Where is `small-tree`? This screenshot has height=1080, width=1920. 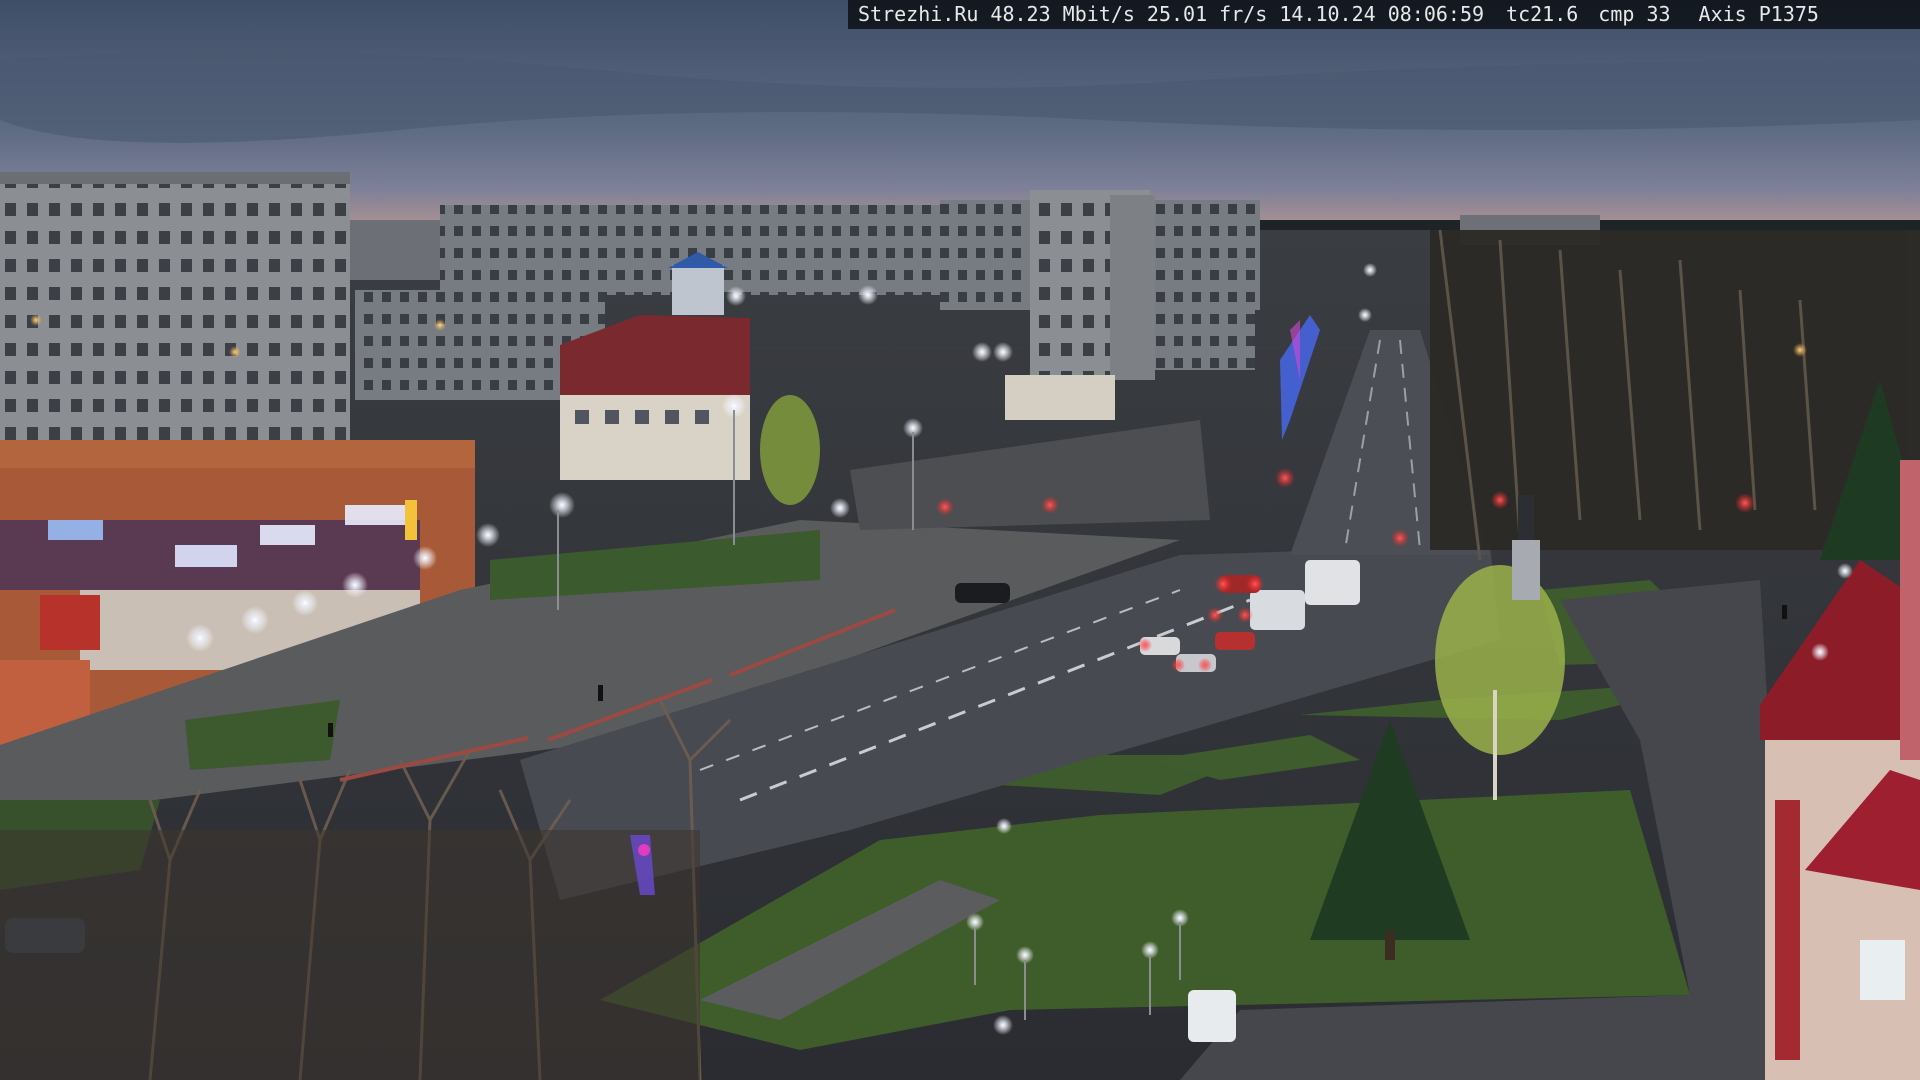 small-tree is located at coordinates (790, 450).